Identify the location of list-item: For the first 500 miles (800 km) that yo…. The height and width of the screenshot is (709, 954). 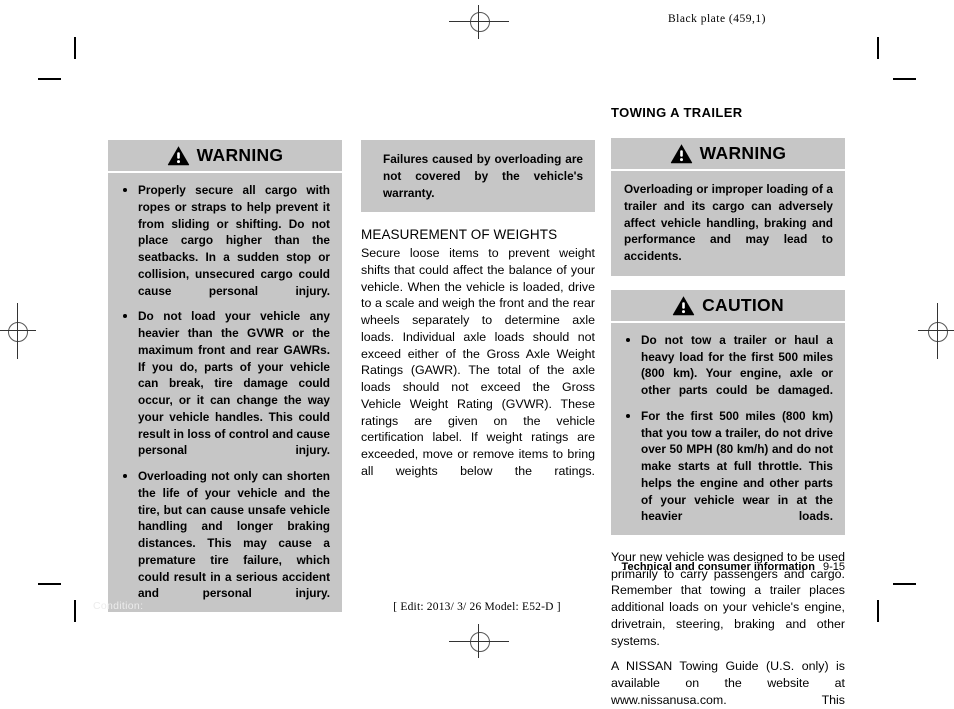
(728, 466).